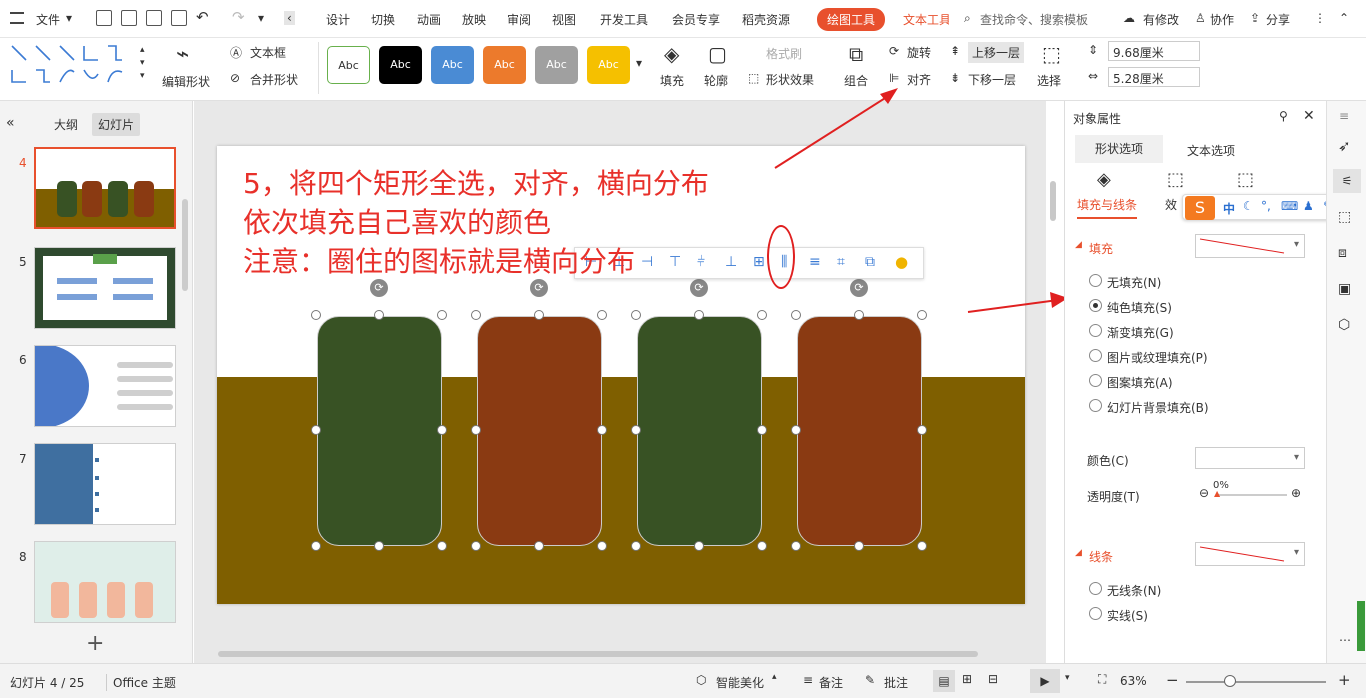 The height and width of the screenshot is (698, 1366). I want to click on fill-option-solid: 纯色填充(S), so click(1139, 307).